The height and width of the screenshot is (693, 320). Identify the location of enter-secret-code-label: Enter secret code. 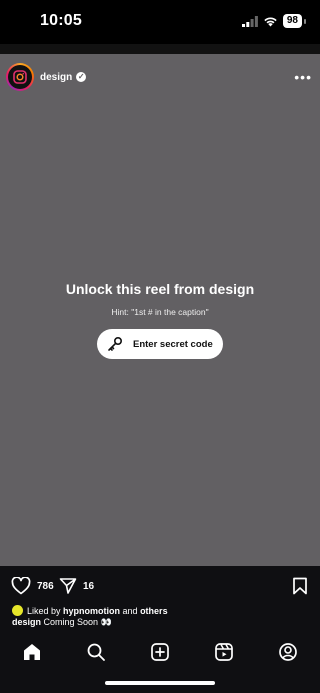
(173, 344).